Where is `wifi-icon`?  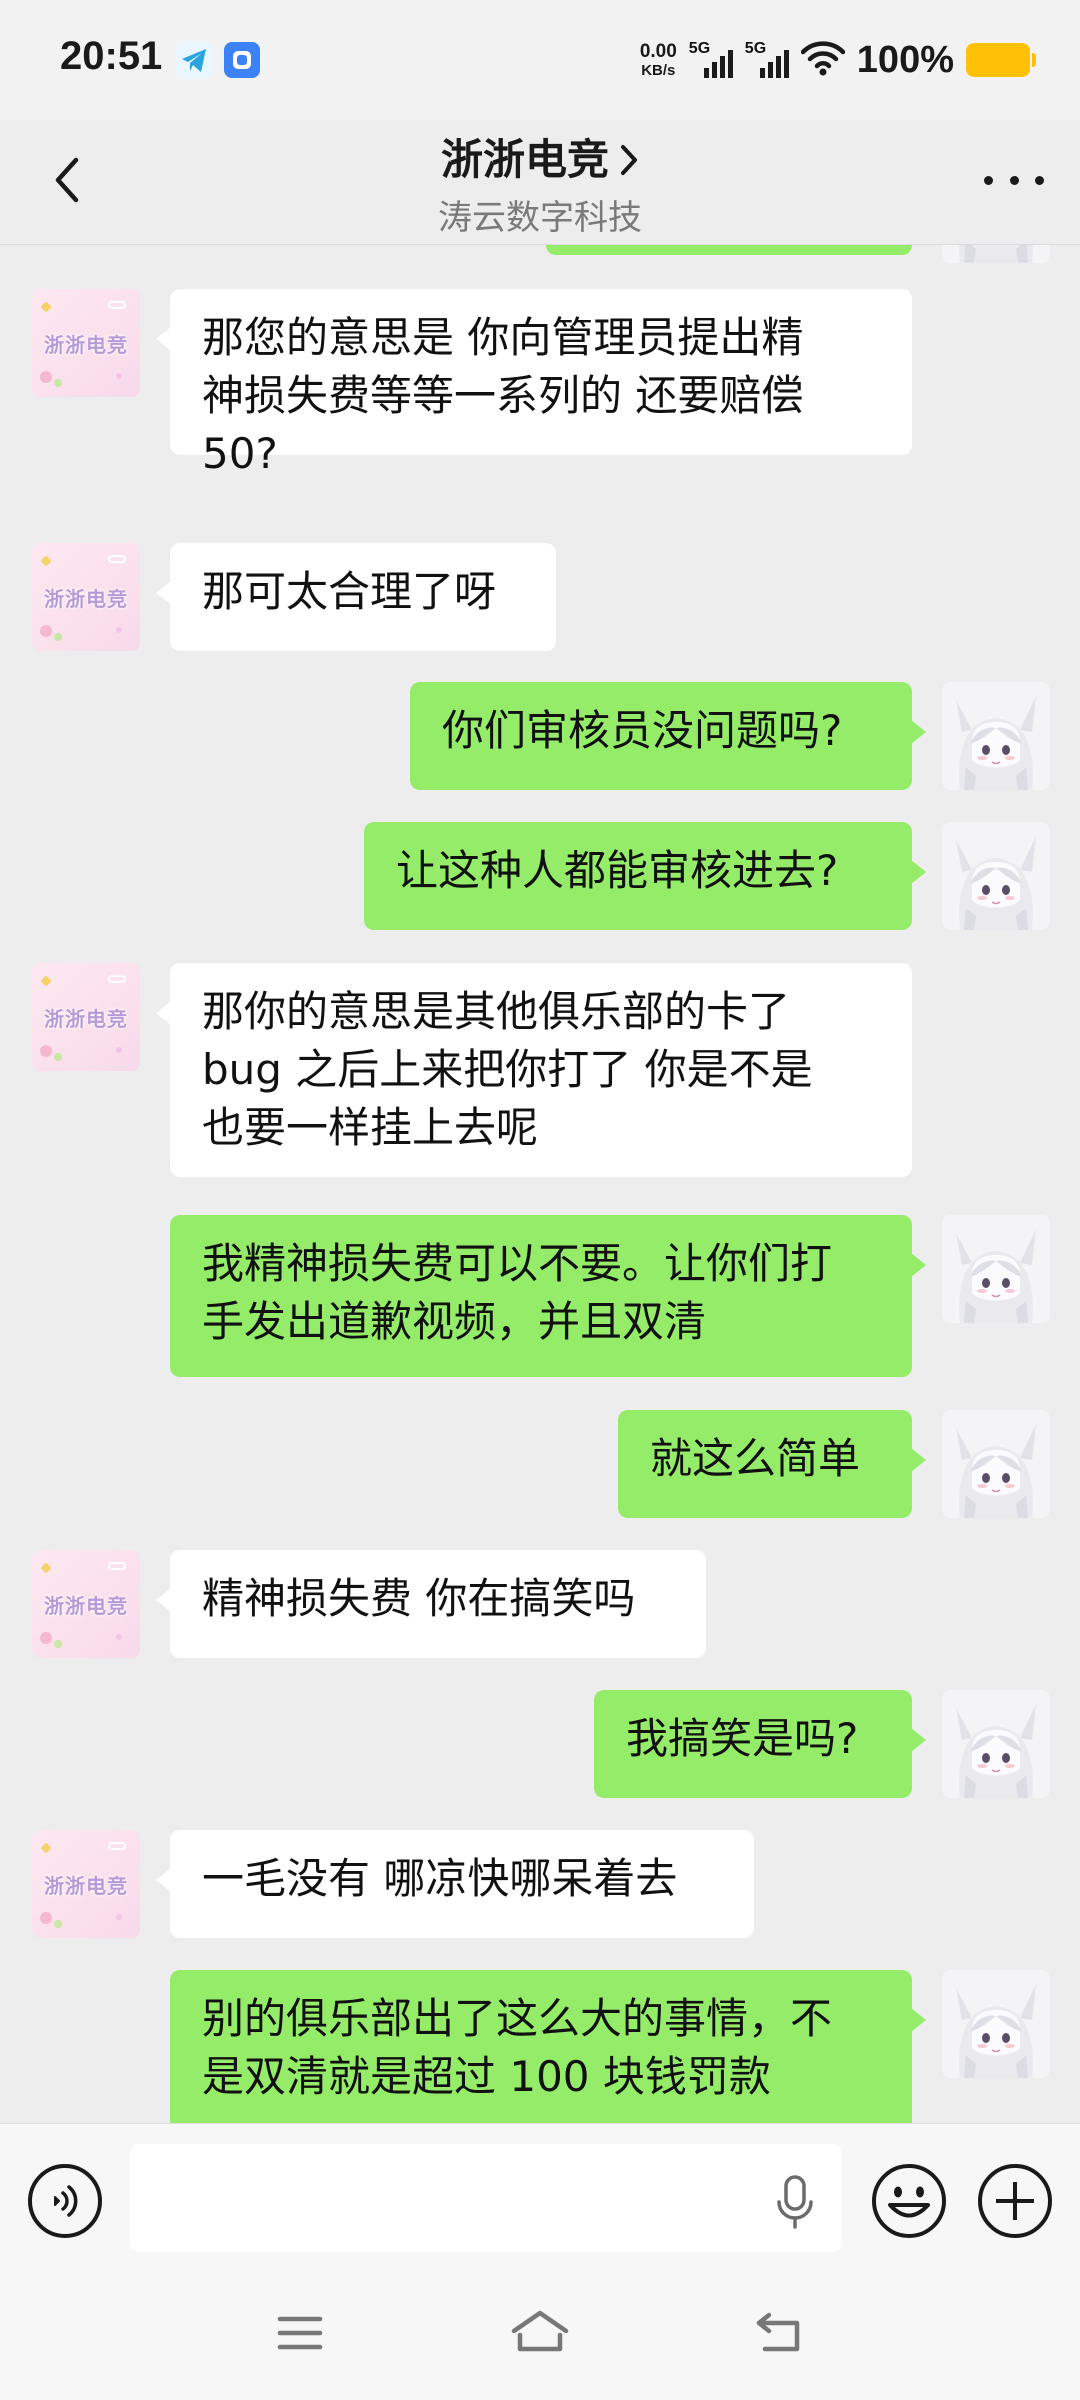 wifi-icon is located at coordinates (823, 60).